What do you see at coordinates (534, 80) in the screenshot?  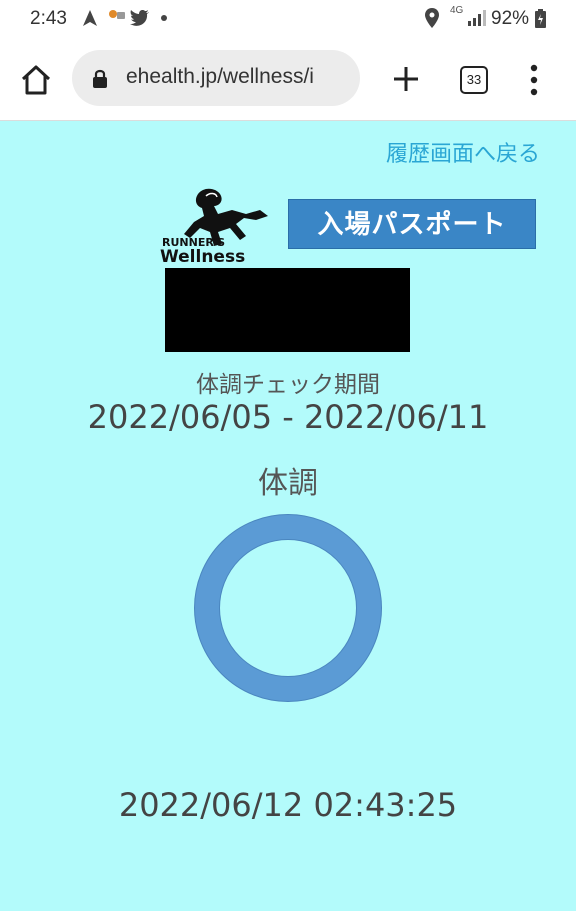 I see `more-menu-icon` at bounding box center [534, 80].